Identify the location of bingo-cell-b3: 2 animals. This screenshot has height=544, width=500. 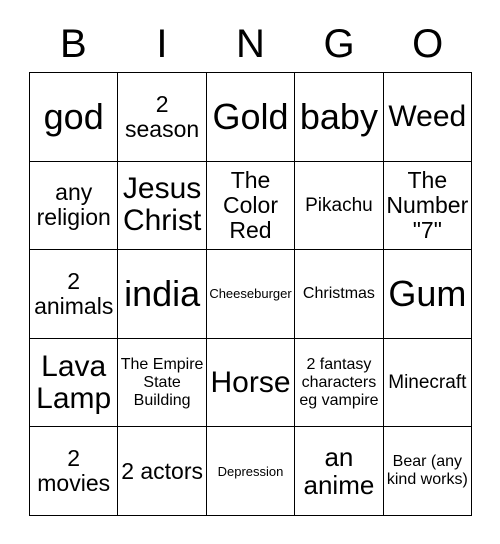
(74, 294).